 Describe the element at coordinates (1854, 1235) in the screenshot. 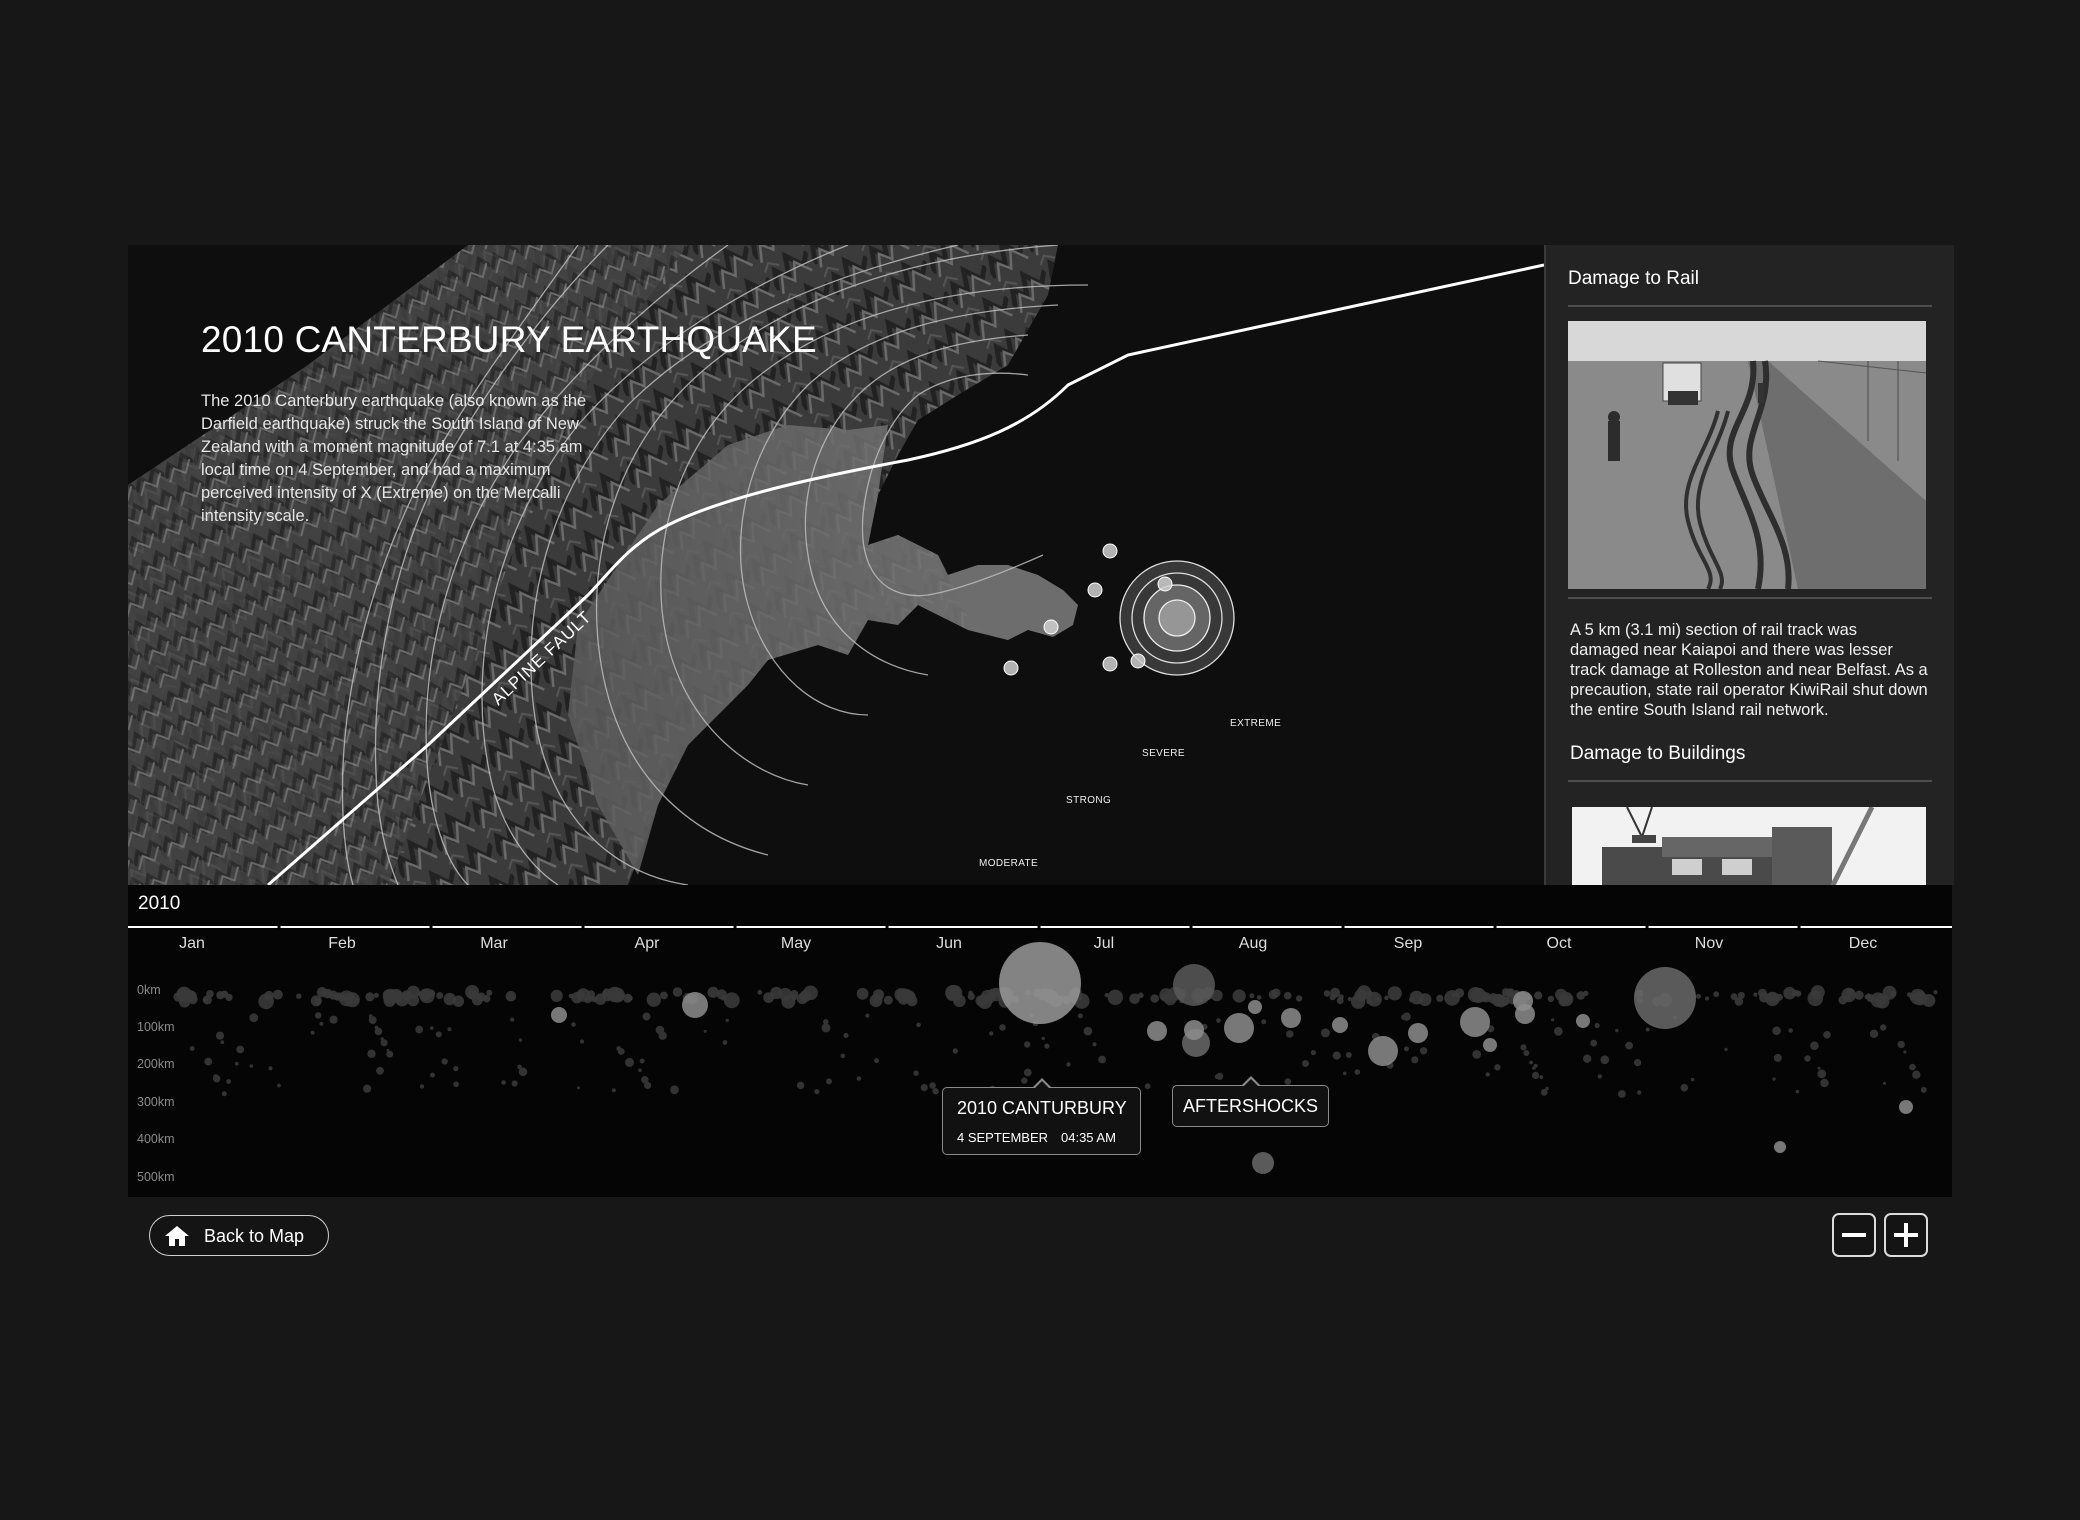

I see `zoom-out-button` at that location.